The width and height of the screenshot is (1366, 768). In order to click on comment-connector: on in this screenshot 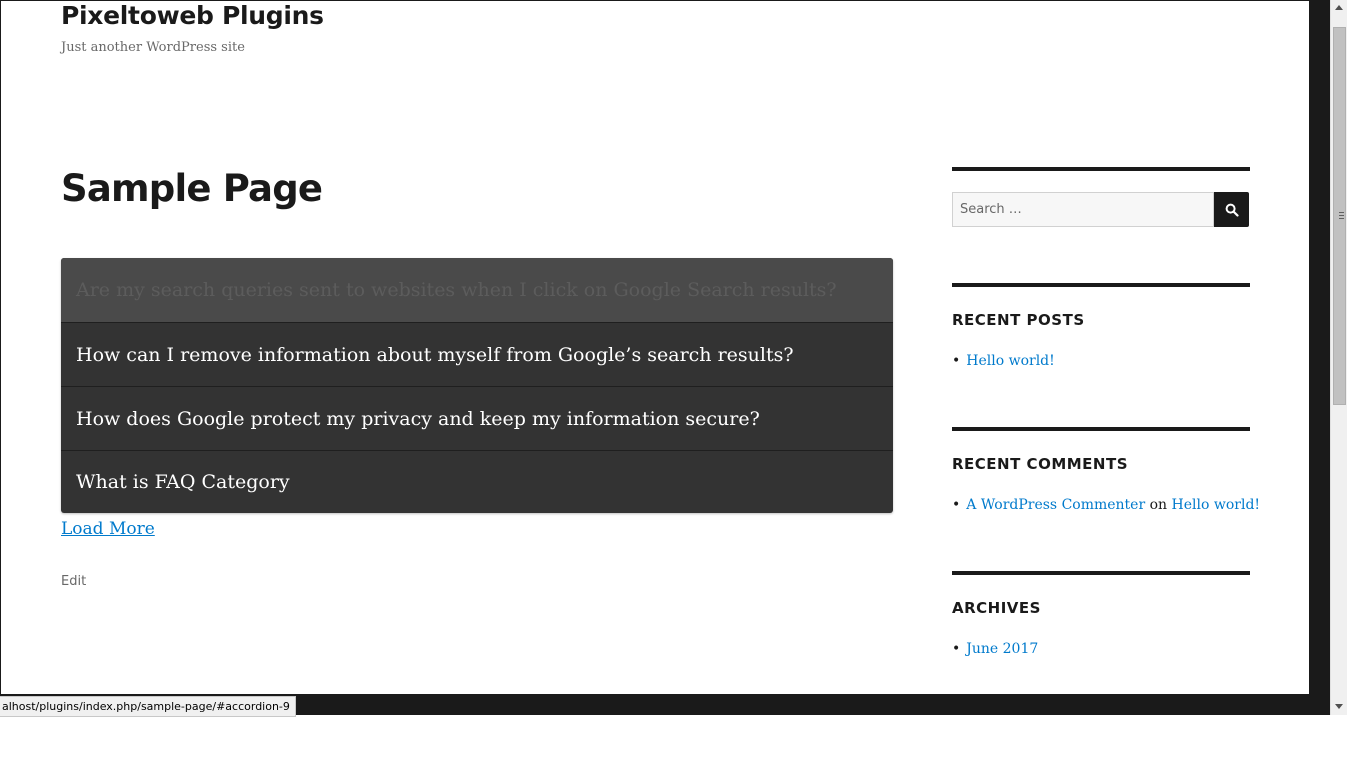, I will do `click(1158, 505)`.